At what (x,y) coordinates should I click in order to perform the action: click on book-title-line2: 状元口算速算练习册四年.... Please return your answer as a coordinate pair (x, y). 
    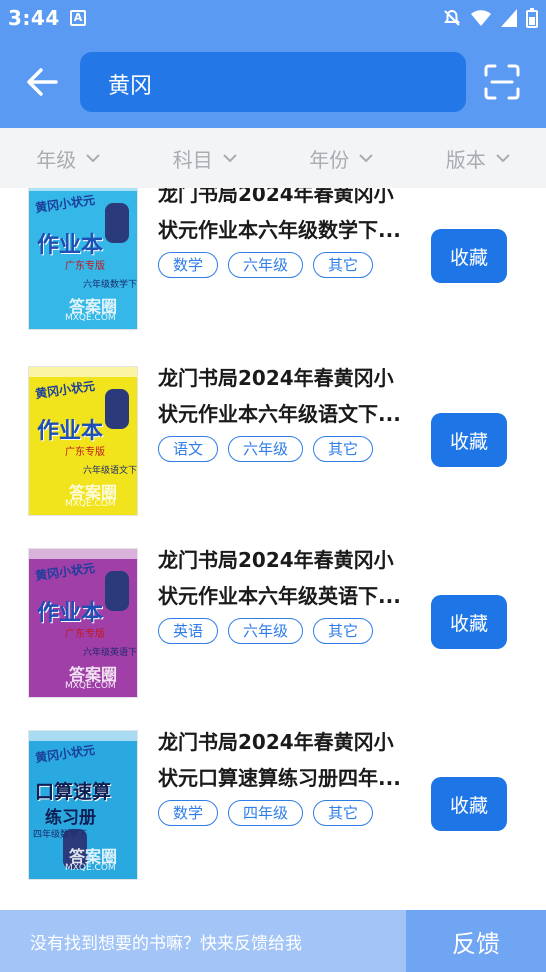
    Looking at the image, I should click on (279, 778).